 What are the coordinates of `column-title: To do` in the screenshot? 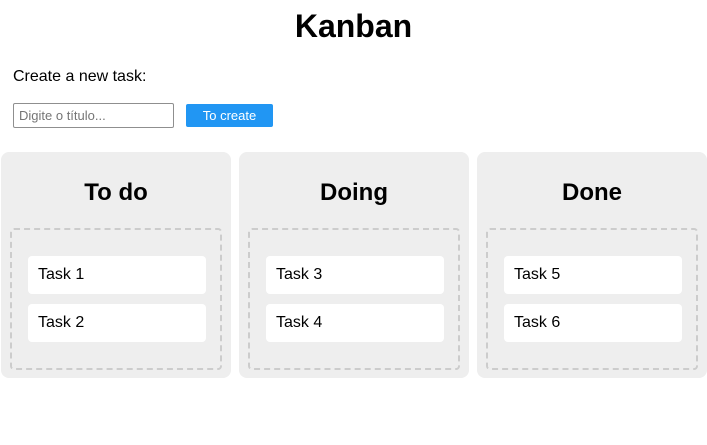 It's located at (116, 192).